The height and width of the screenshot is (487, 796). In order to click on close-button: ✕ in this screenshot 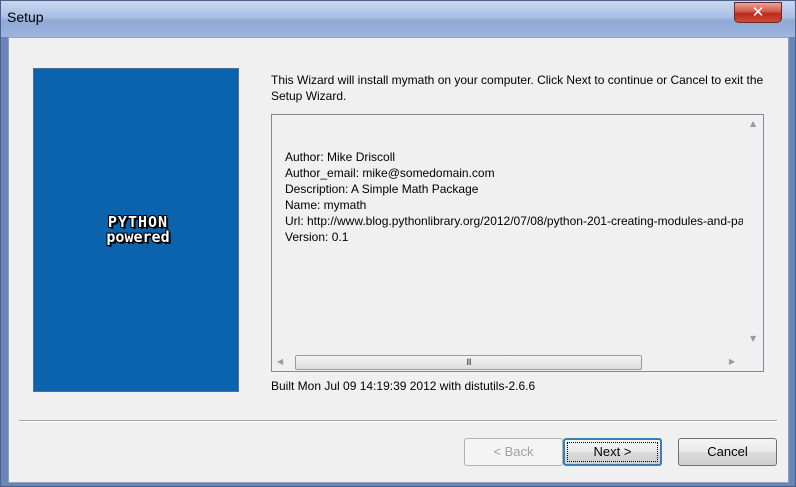, I will do `click(758, 12)`.